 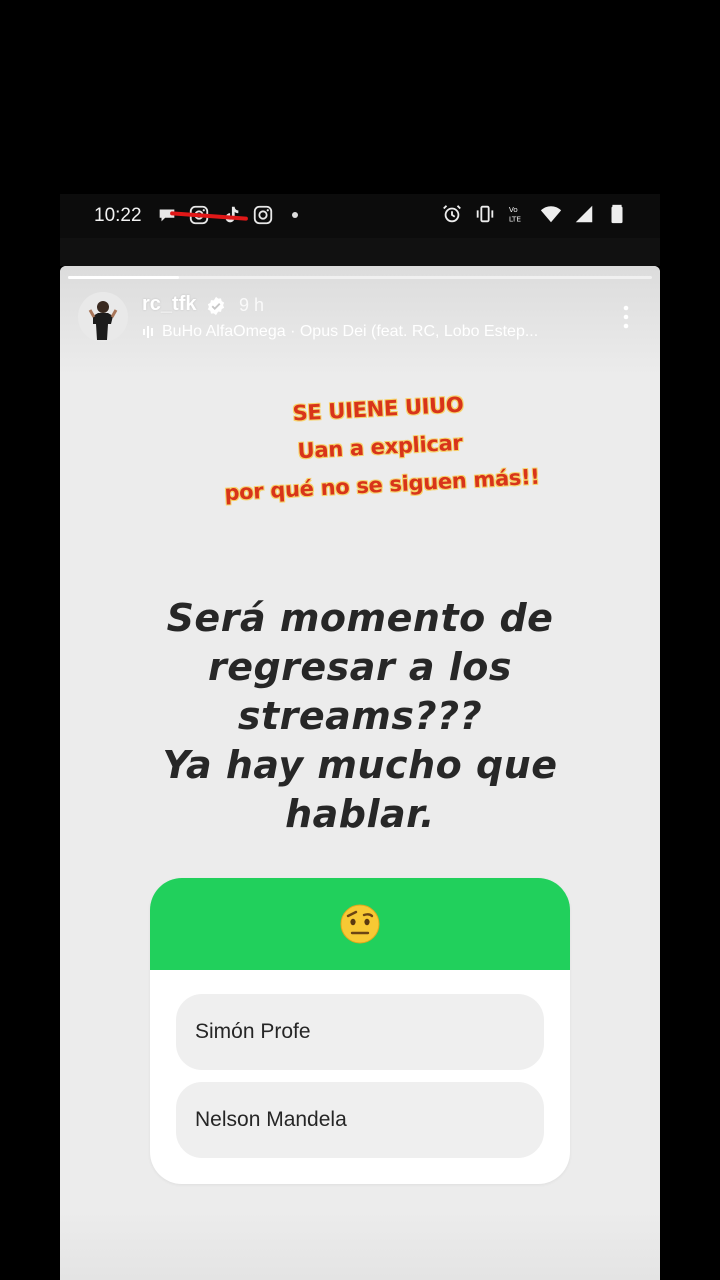 I want to click on caption-line-3: streams???, so click(x=360, y=716).